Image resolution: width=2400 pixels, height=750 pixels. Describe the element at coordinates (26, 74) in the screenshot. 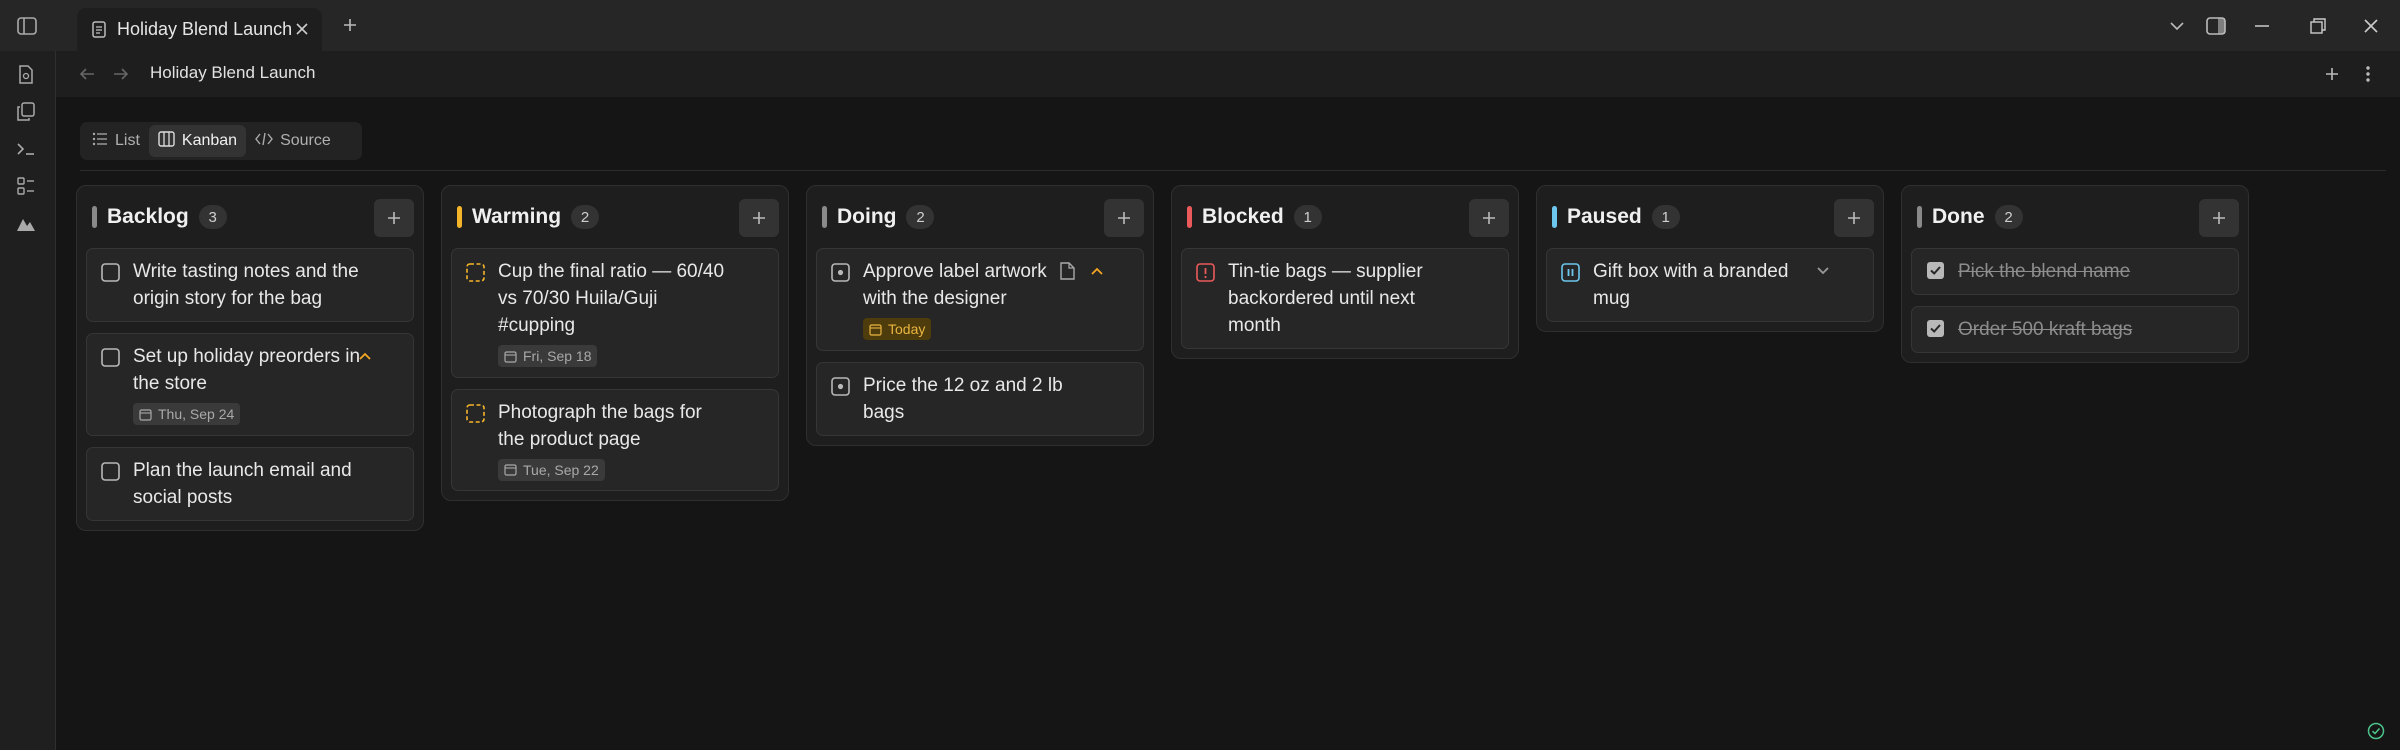

I see `open-file-icon` at that location.